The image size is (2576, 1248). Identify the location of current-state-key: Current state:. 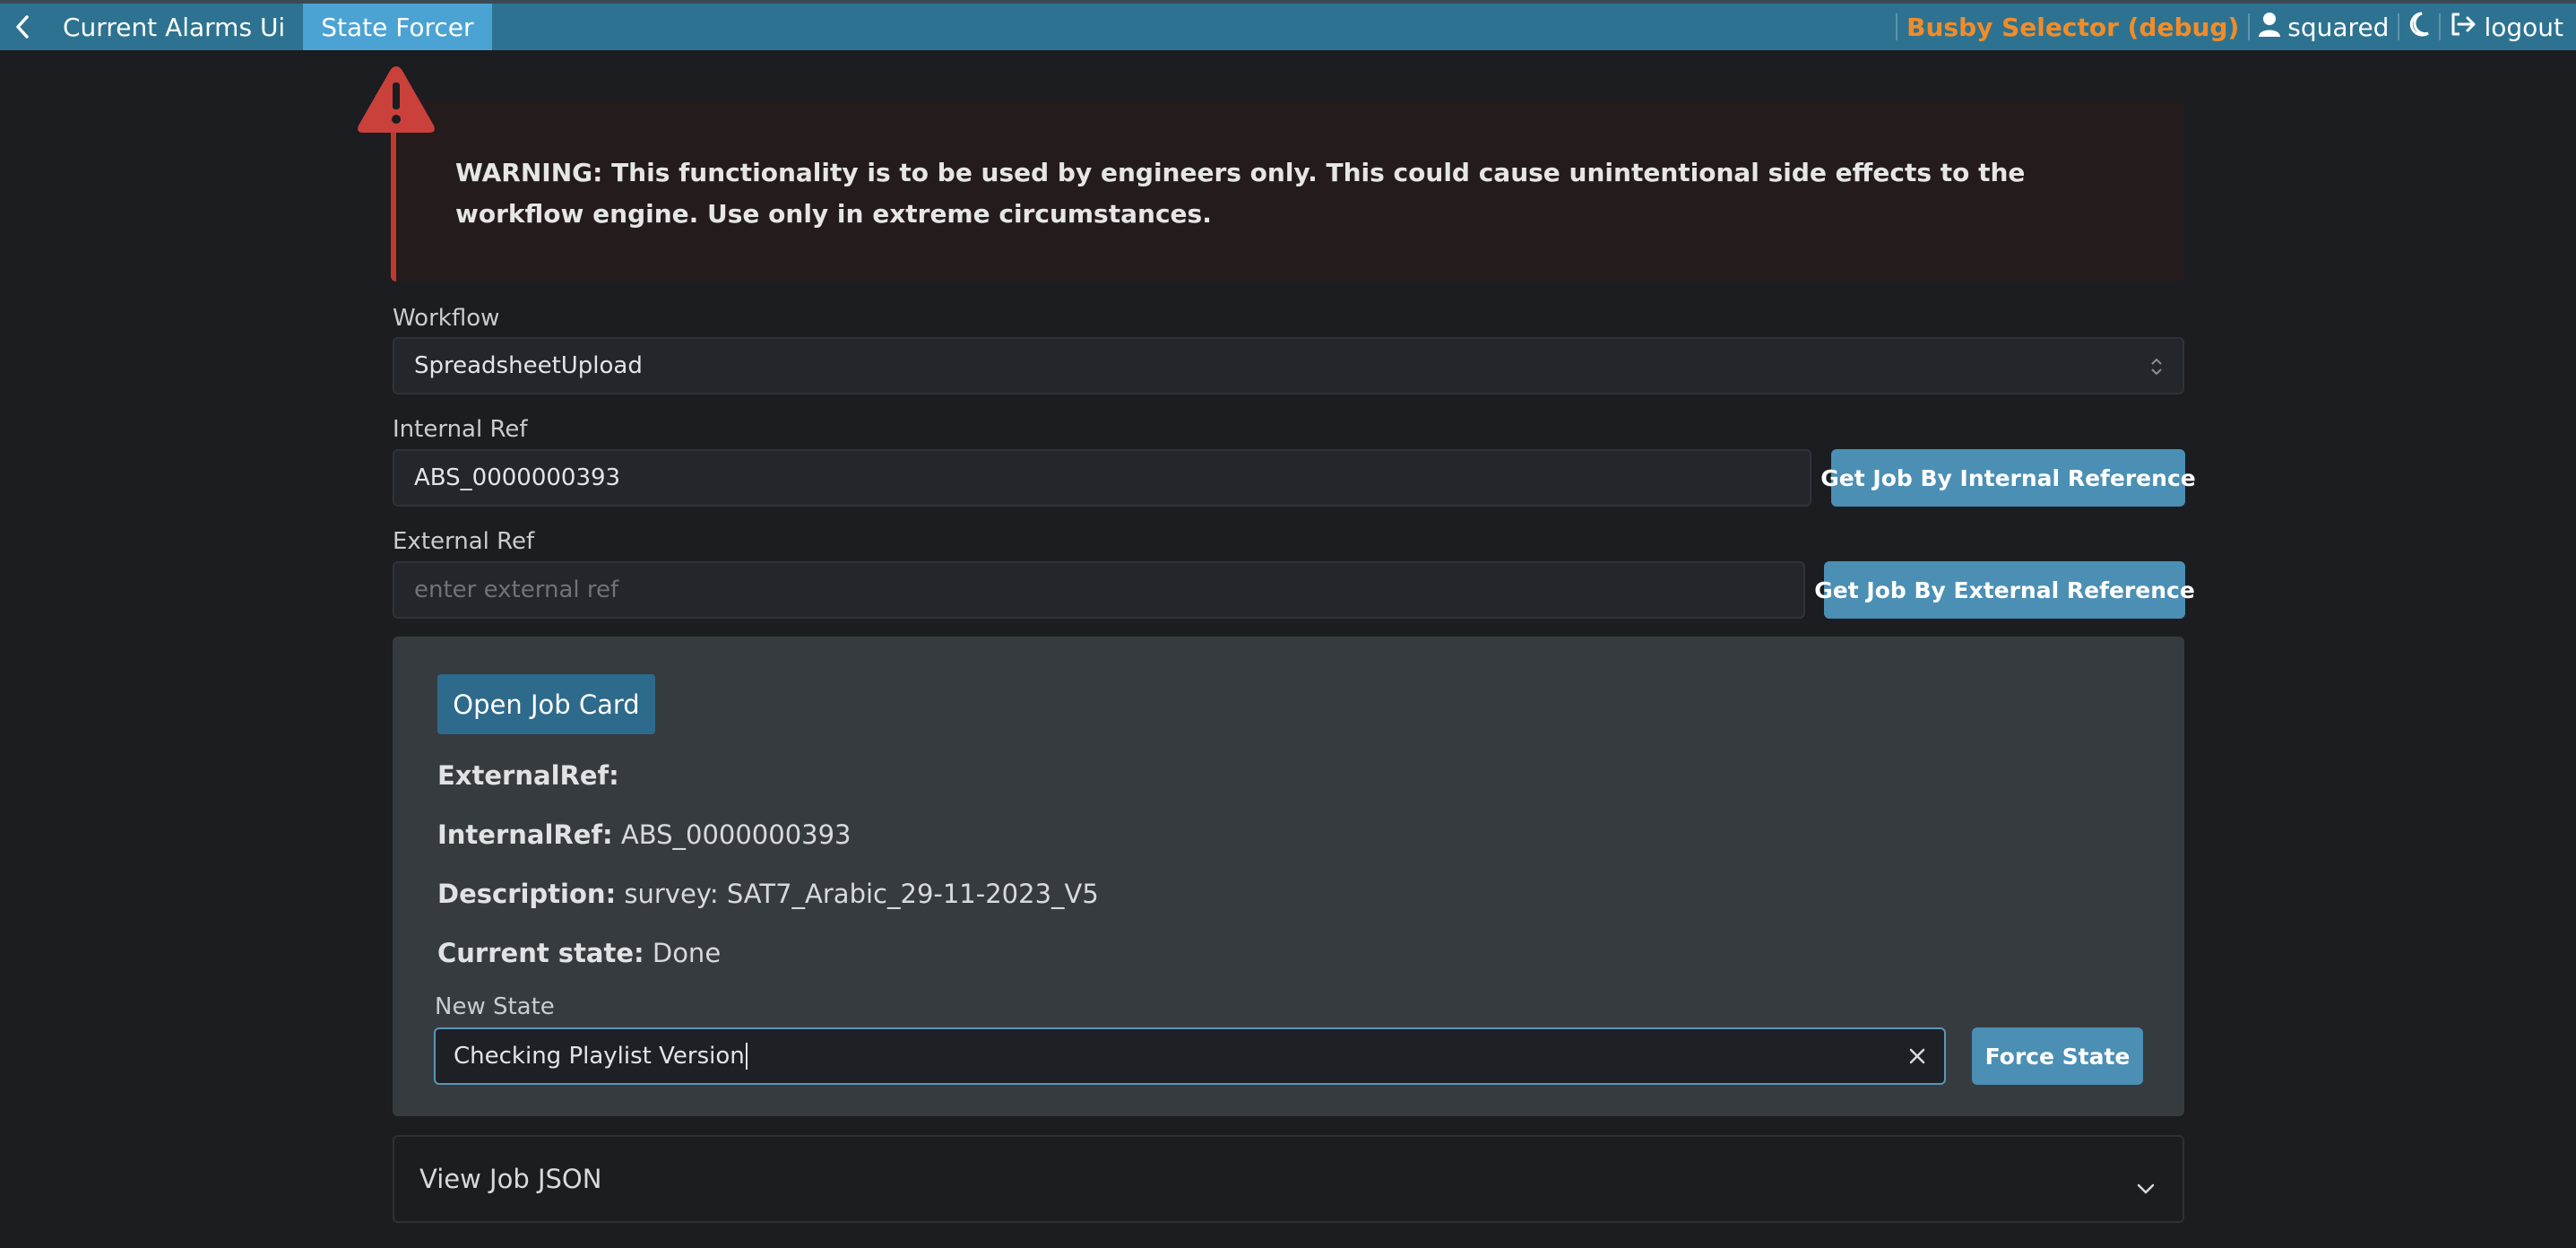
(540, 953).